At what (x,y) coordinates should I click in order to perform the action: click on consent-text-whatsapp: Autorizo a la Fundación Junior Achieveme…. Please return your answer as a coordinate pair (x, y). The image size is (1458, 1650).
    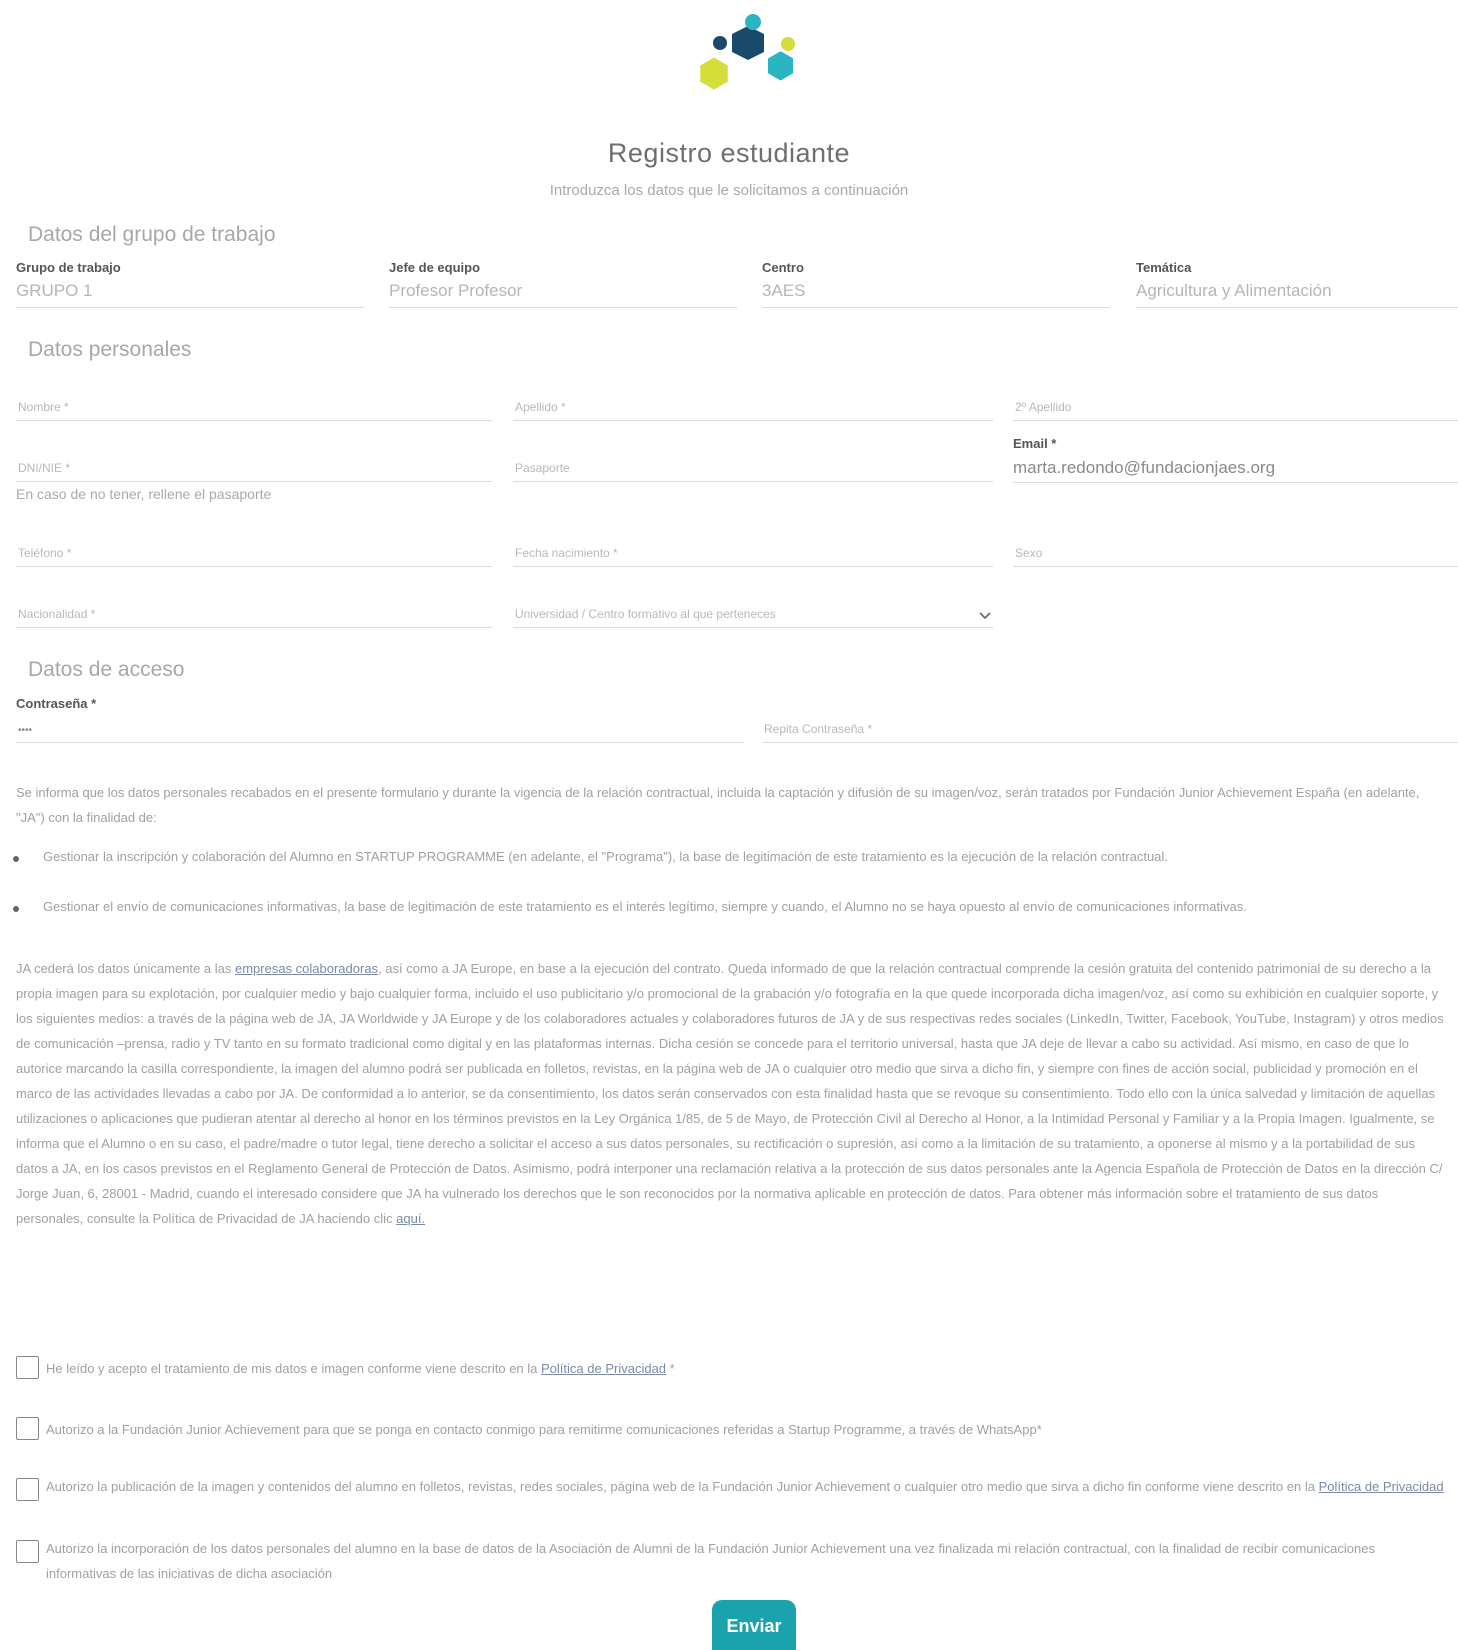
    Looking at the image, I should click on (544, 1429).